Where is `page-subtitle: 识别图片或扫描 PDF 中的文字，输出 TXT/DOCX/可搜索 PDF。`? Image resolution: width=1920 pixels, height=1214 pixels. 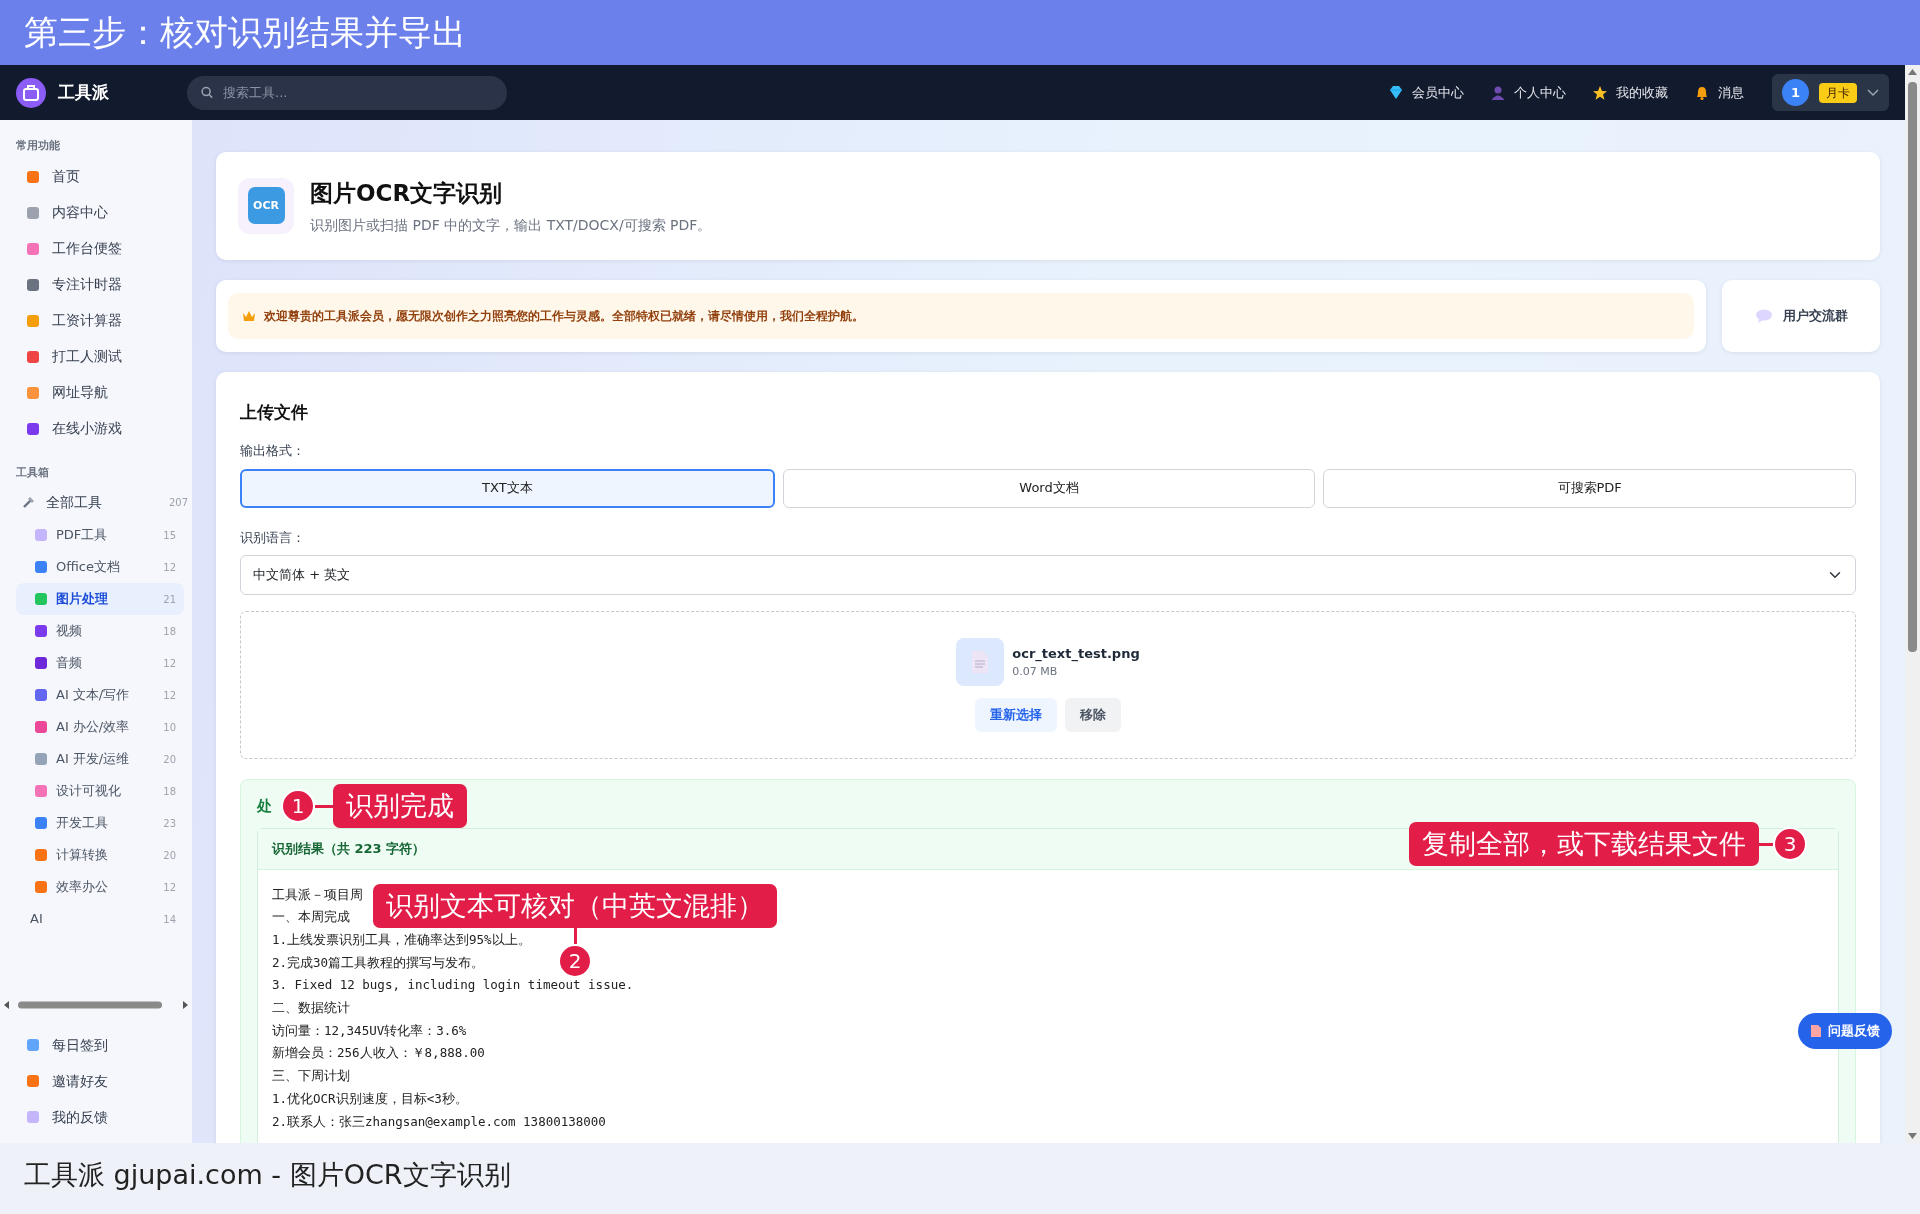
page-subtitle: 识别图片或扫描 PDF 中的文字，输出 TXT/DOCX/可搜索 PDF。 is located at coordinates (511, 225).